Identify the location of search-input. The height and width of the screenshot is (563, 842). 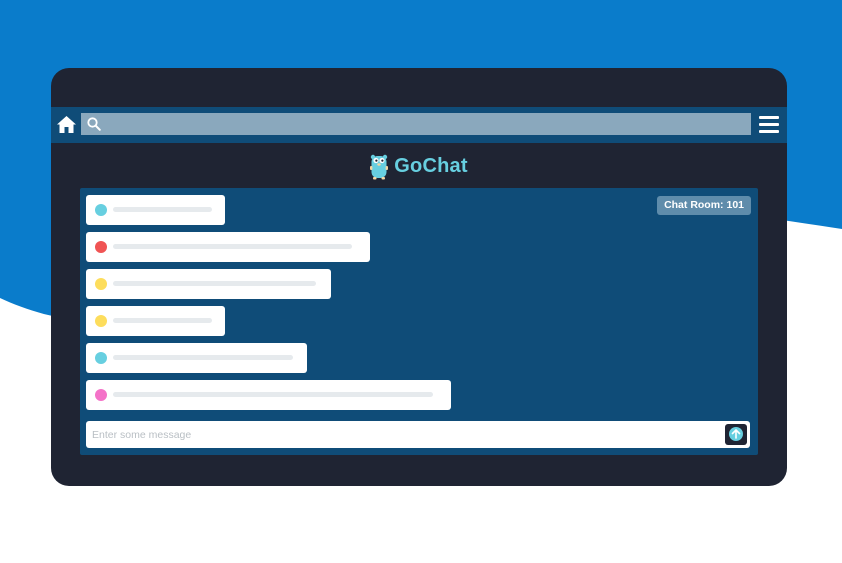
(427, 124).